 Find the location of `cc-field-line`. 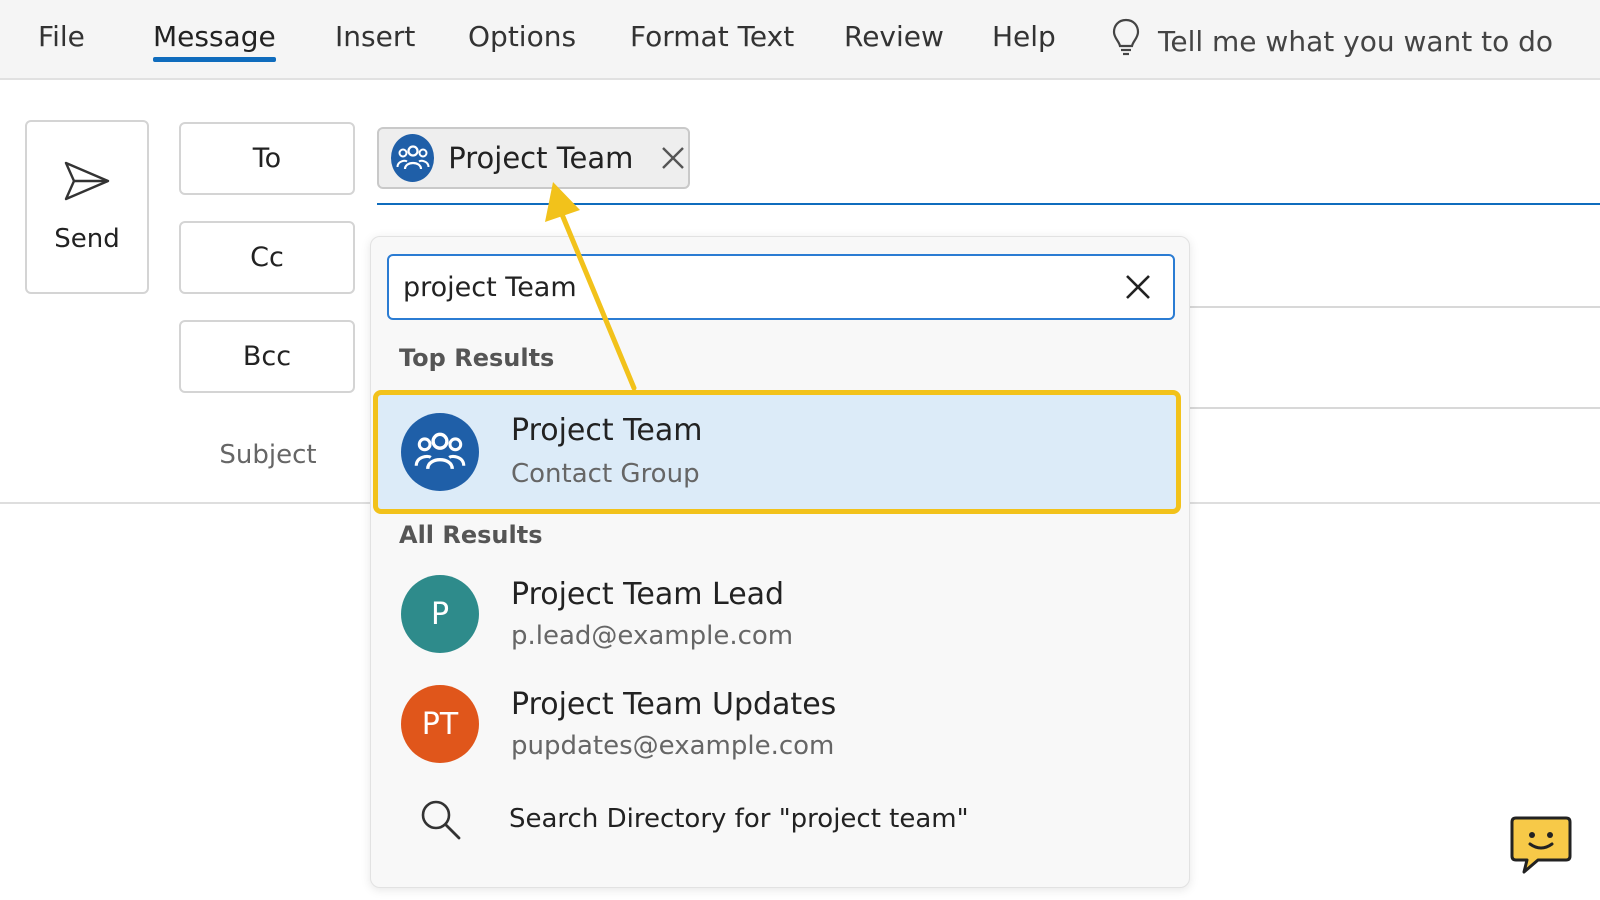

cc-field-line is located at coordinates (1394, 307).